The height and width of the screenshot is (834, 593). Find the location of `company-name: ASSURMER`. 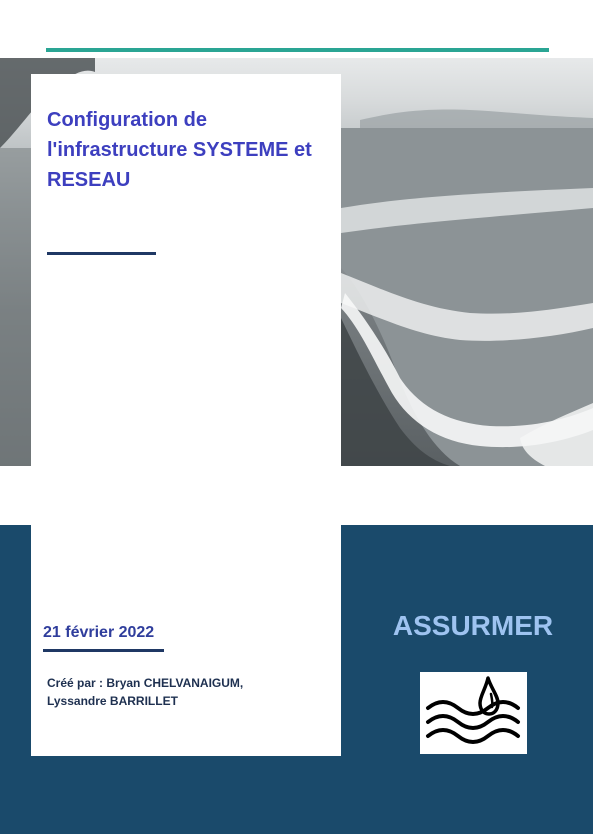

company-name: ASSURMER is located at coordinates (473, 625).